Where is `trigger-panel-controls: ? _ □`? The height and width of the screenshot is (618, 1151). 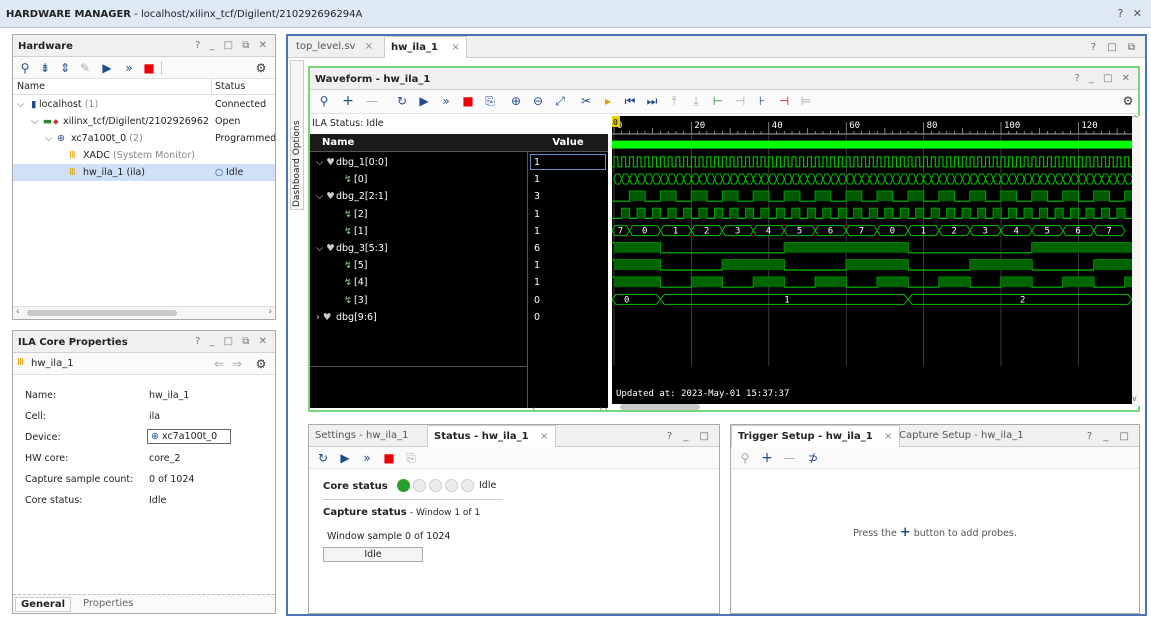 trigger-panel-controls: ? _ □ is located at coordinates (1110, 436).